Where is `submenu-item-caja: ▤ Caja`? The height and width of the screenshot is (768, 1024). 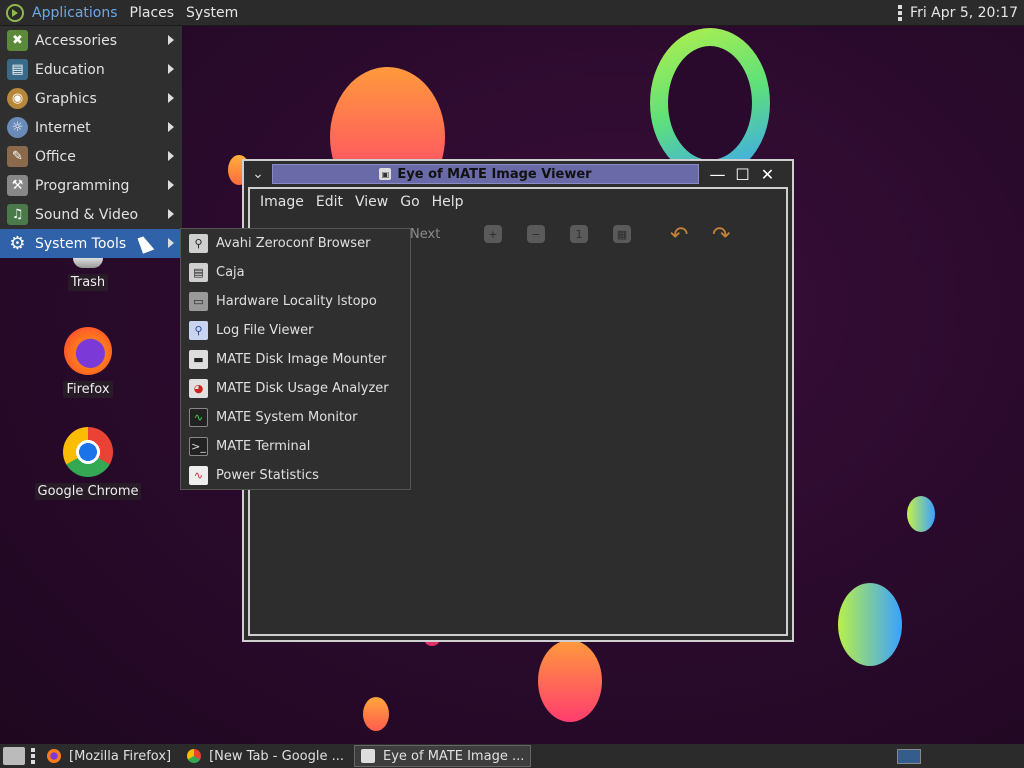
submenu-item-caja: ▤ Caja is located at coordinates (295, 272).